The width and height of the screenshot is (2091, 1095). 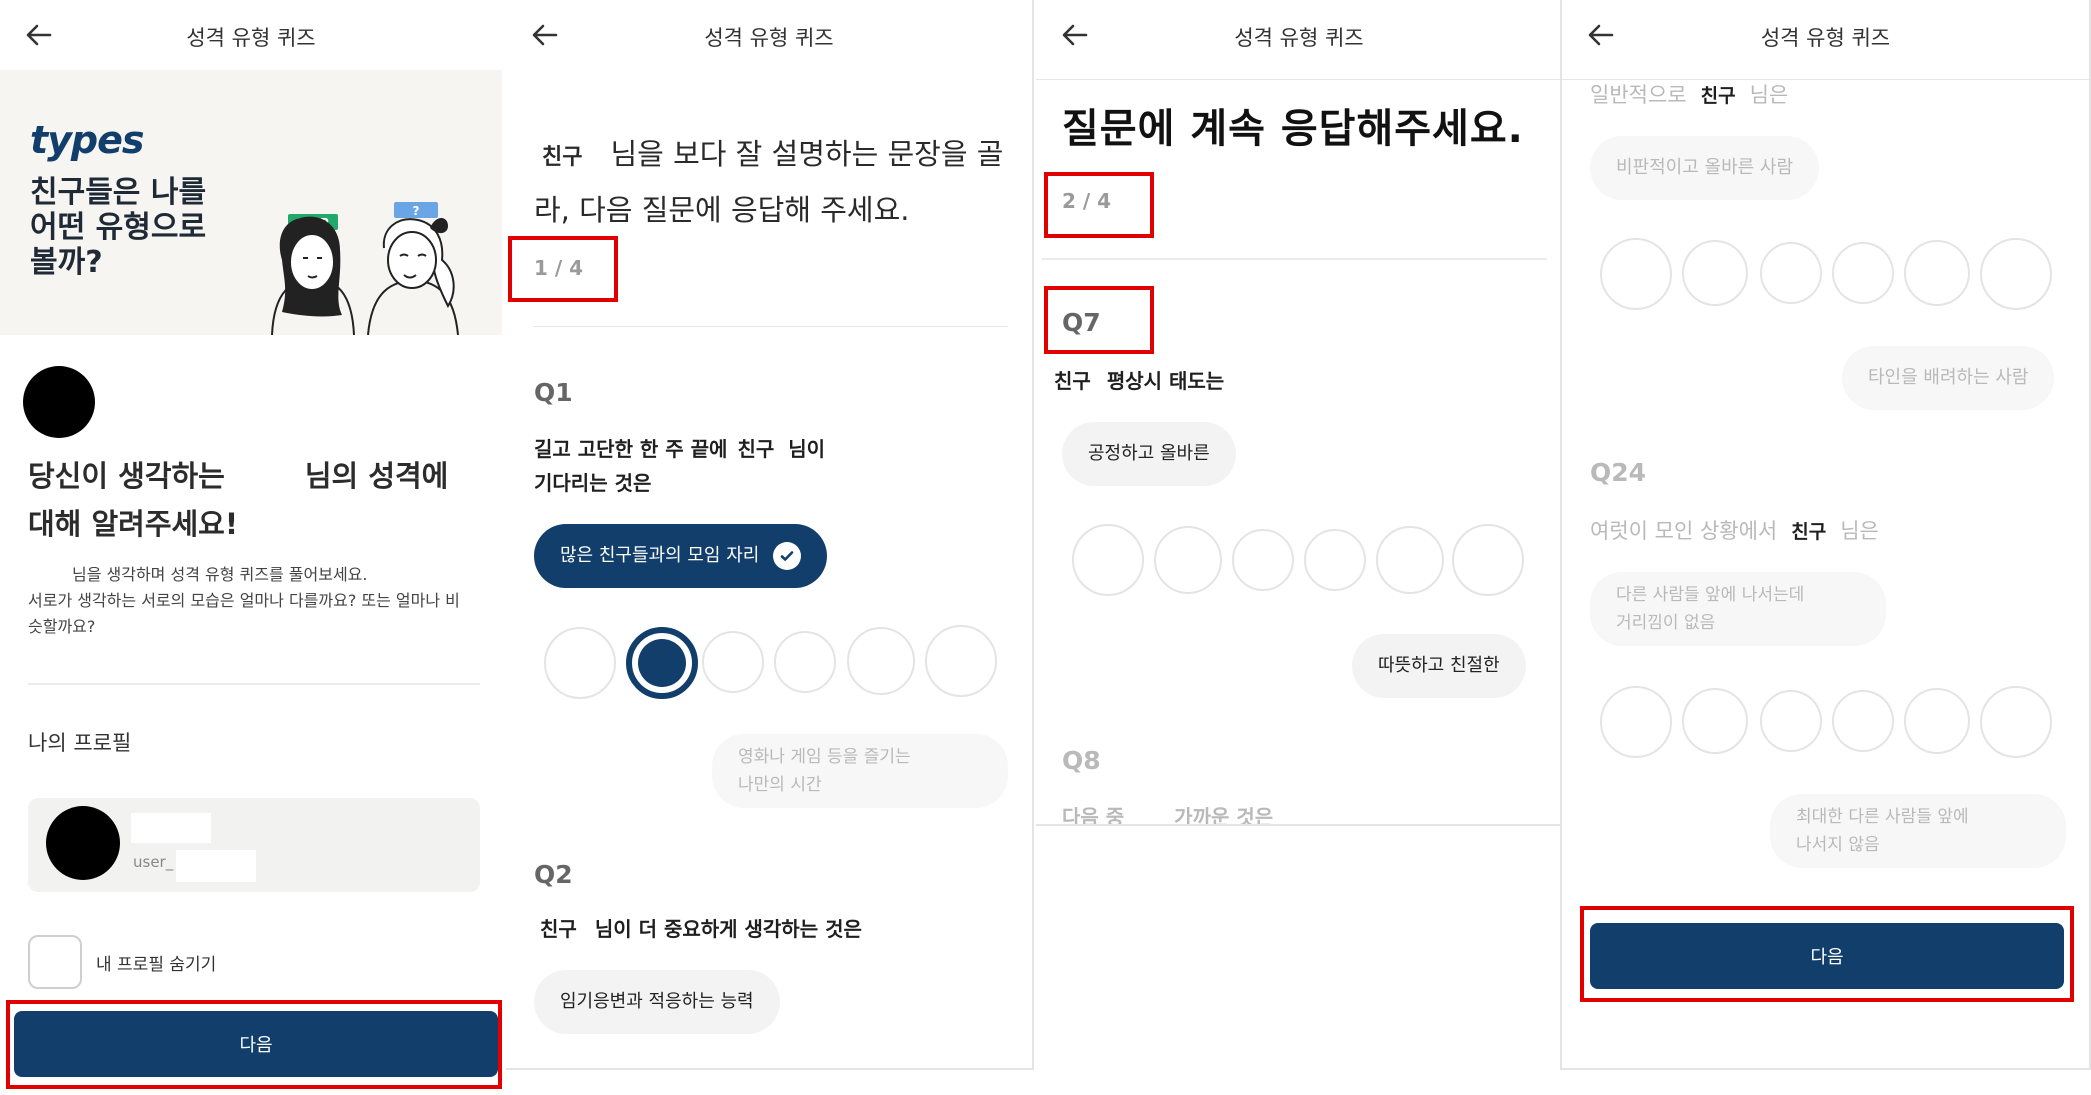 I want to click on option-a-pill: 다른 사람들 앞에 나서는데 거리낌이 없음, so click(x=1738, y=609).